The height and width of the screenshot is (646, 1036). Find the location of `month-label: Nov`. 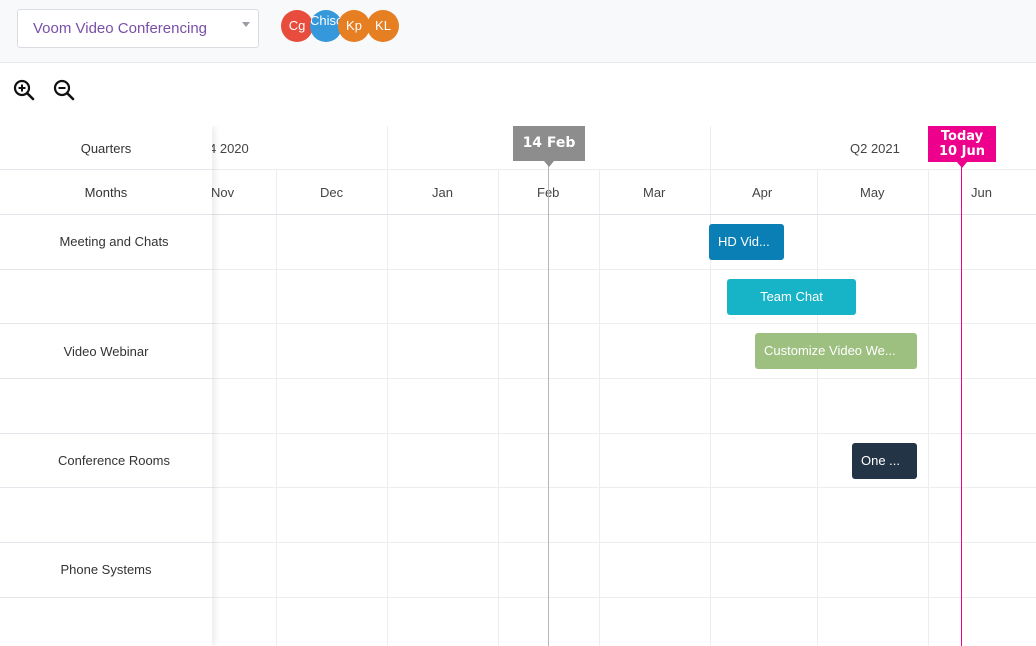

month-label: Nov is located at coordinates (223, 192).